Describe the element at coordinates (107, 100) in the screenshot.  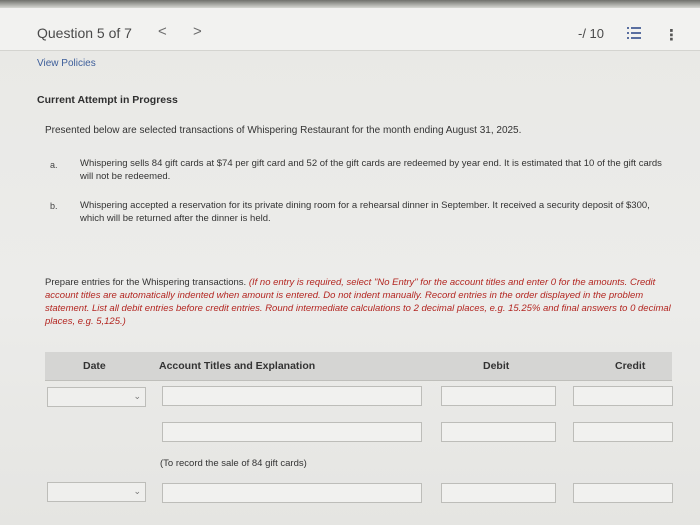
I see `attempt-status: Current Attempt in Progress` at that location.